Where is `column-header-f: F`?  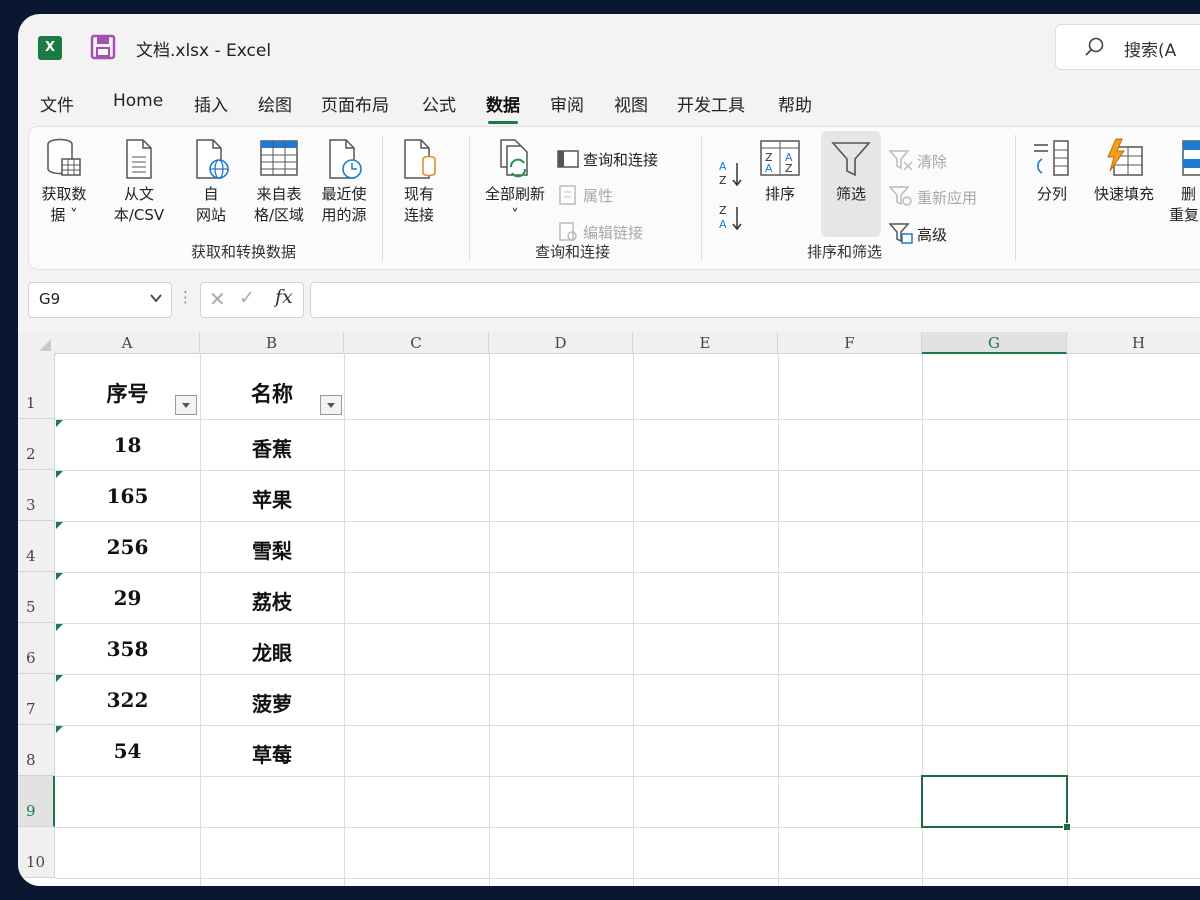 column-header-f: F is located at coordinates (850, 343).